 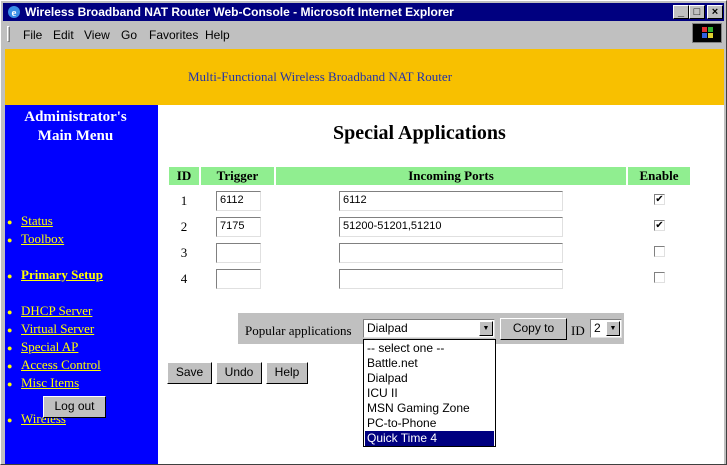 I want to click on menu-go: Go, so click(x=129, y=35).